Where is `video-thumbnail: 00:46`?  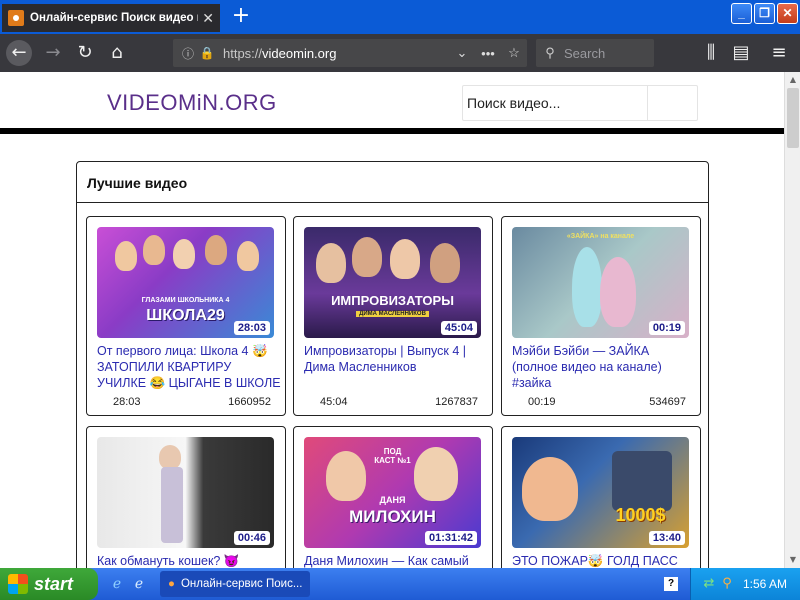 video-thumbnail: 00:46 is located at coordinates (185, 492).